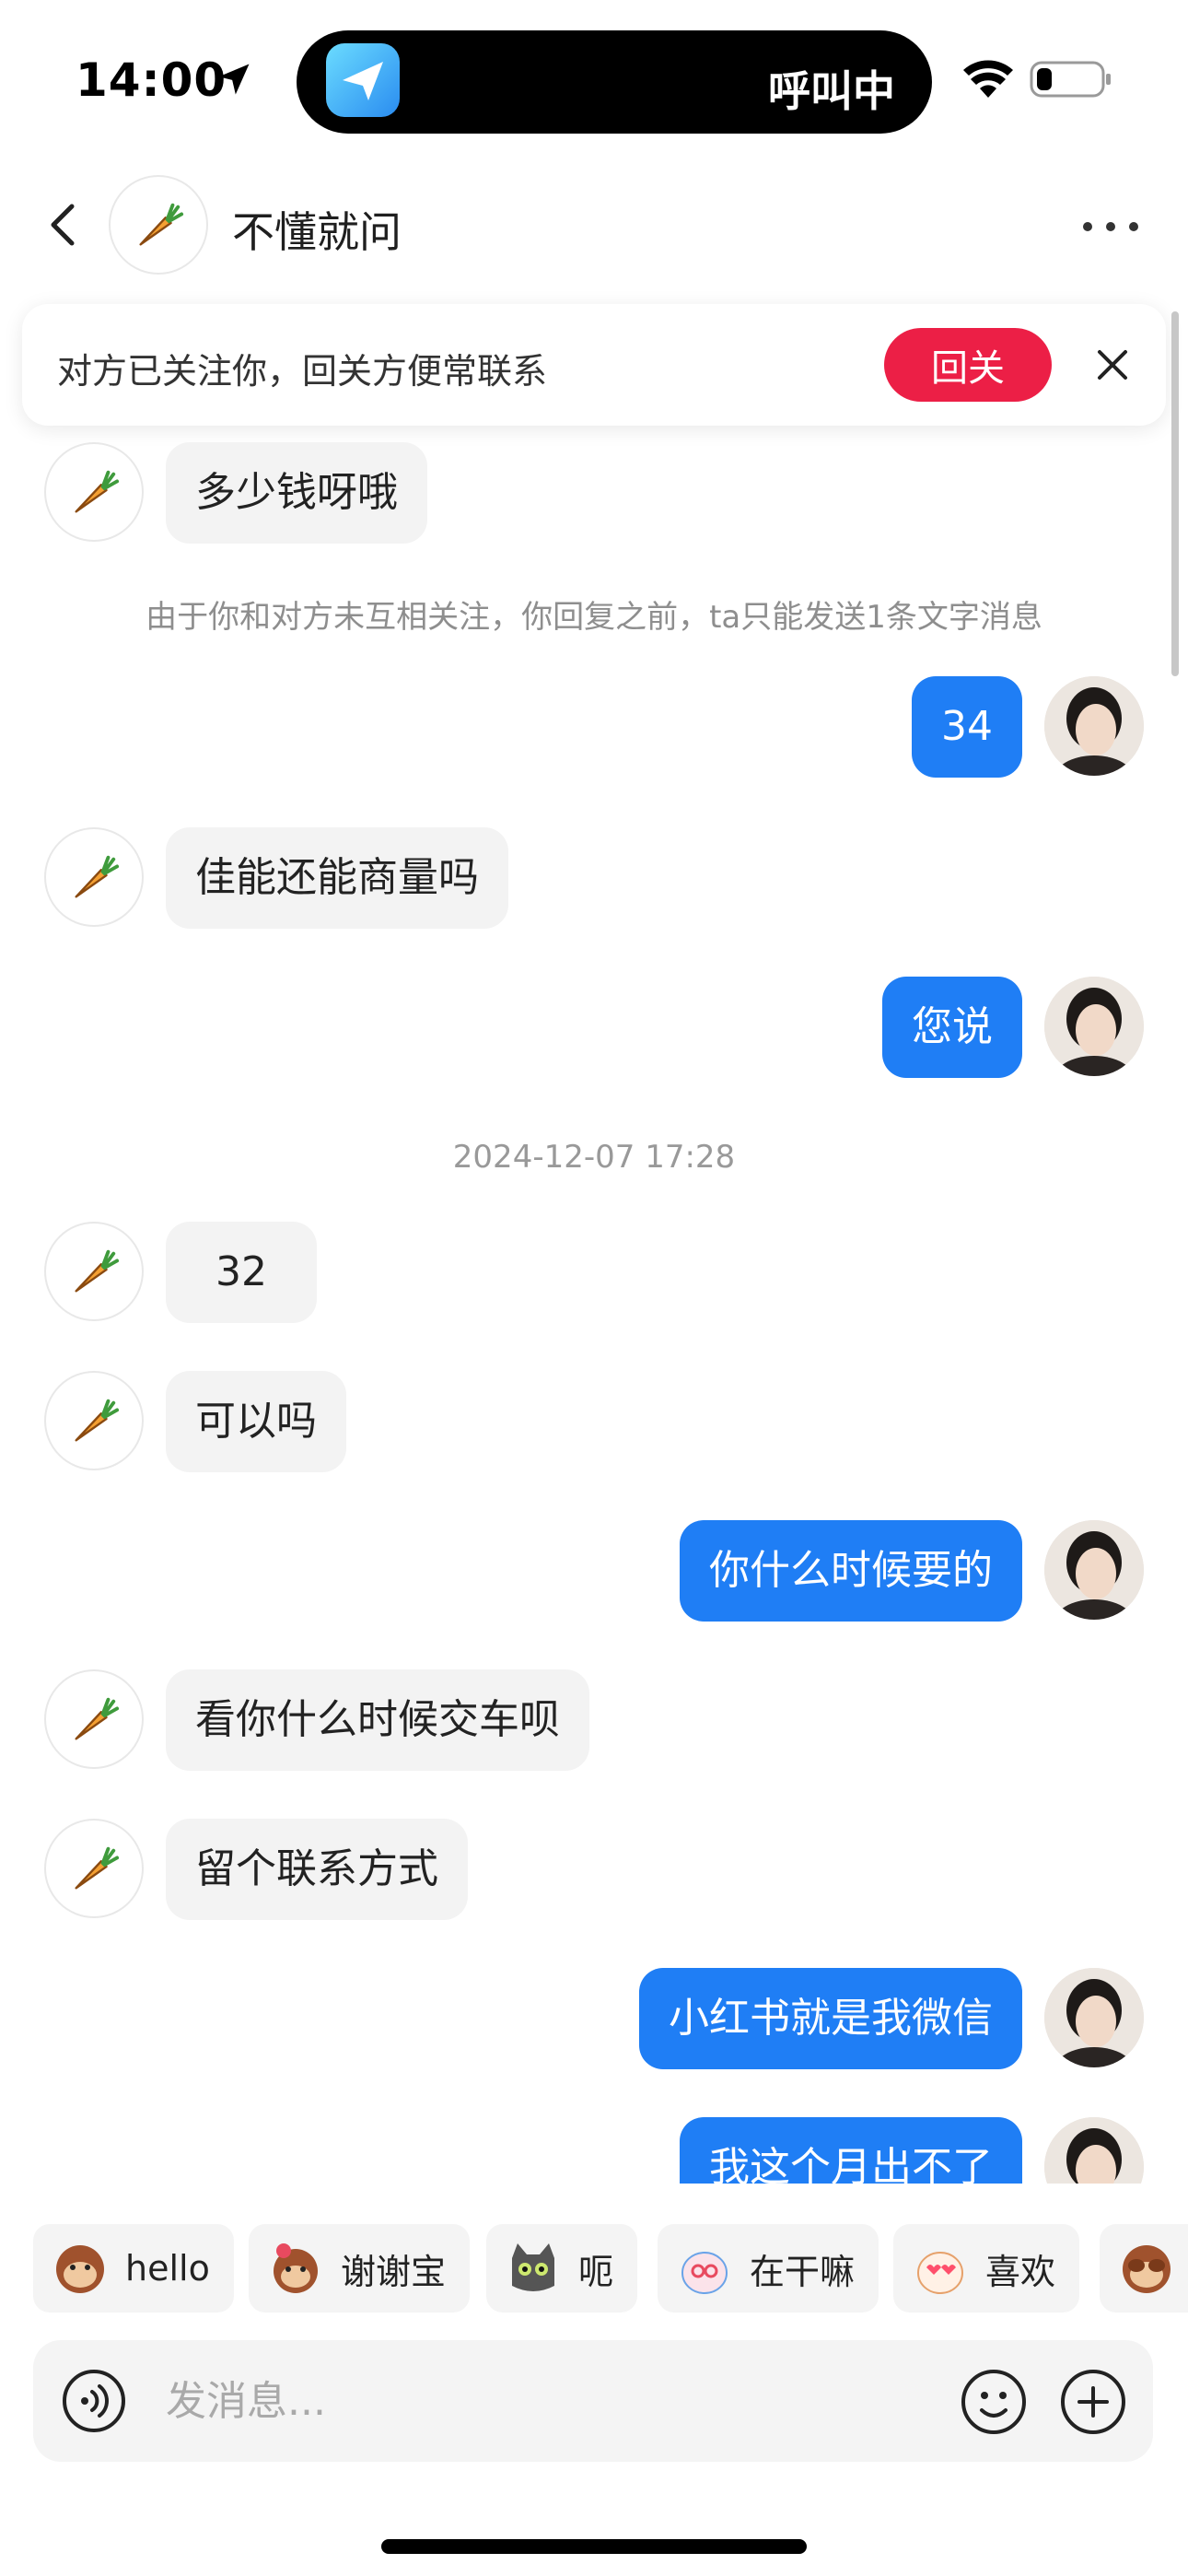 The image size is (1188, 2576). Describe the element at coordinates (337, 878) in the screenshot. I see `message-bubble: 佳能还能商量吗` at that location.